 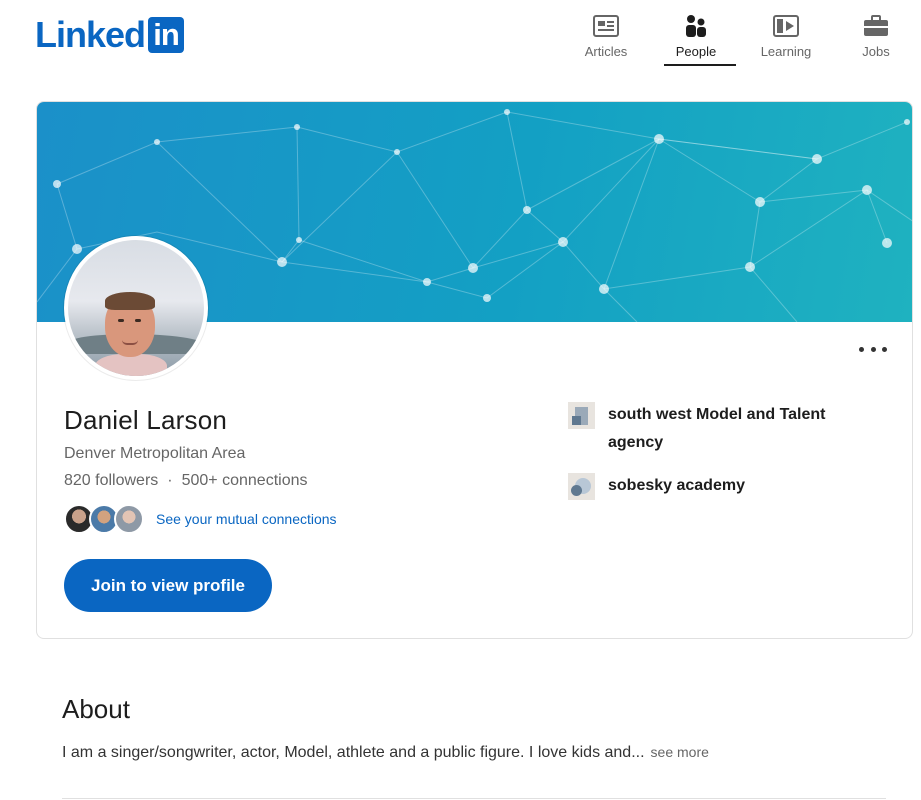 I want to click on company-logo-icon, so click(x=581, y=415).